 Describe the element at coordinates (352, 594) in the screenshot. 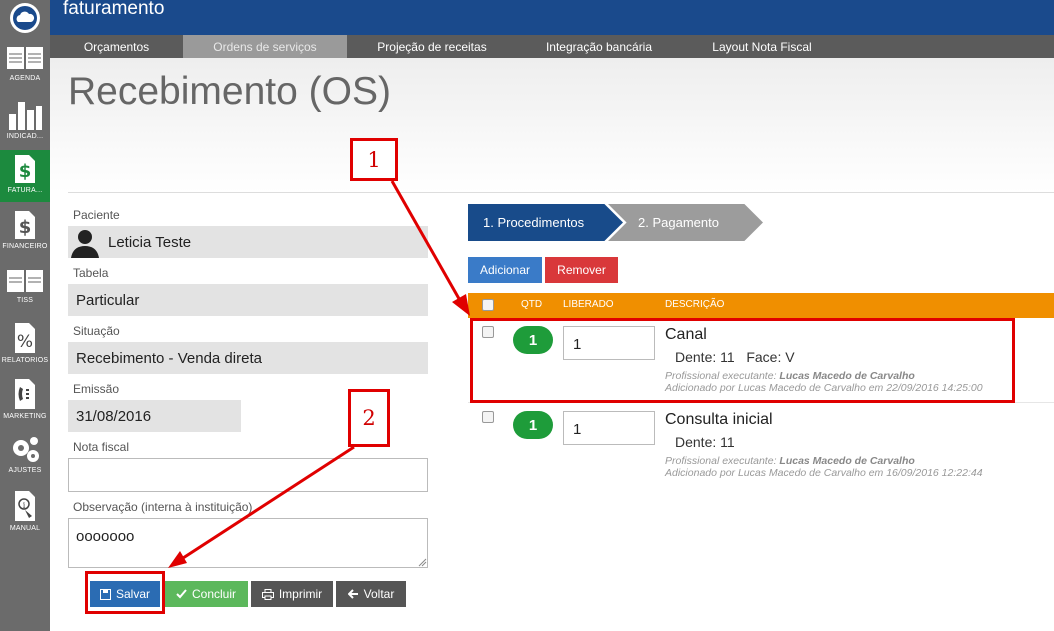

I see `arrow-left-icon` at that location.